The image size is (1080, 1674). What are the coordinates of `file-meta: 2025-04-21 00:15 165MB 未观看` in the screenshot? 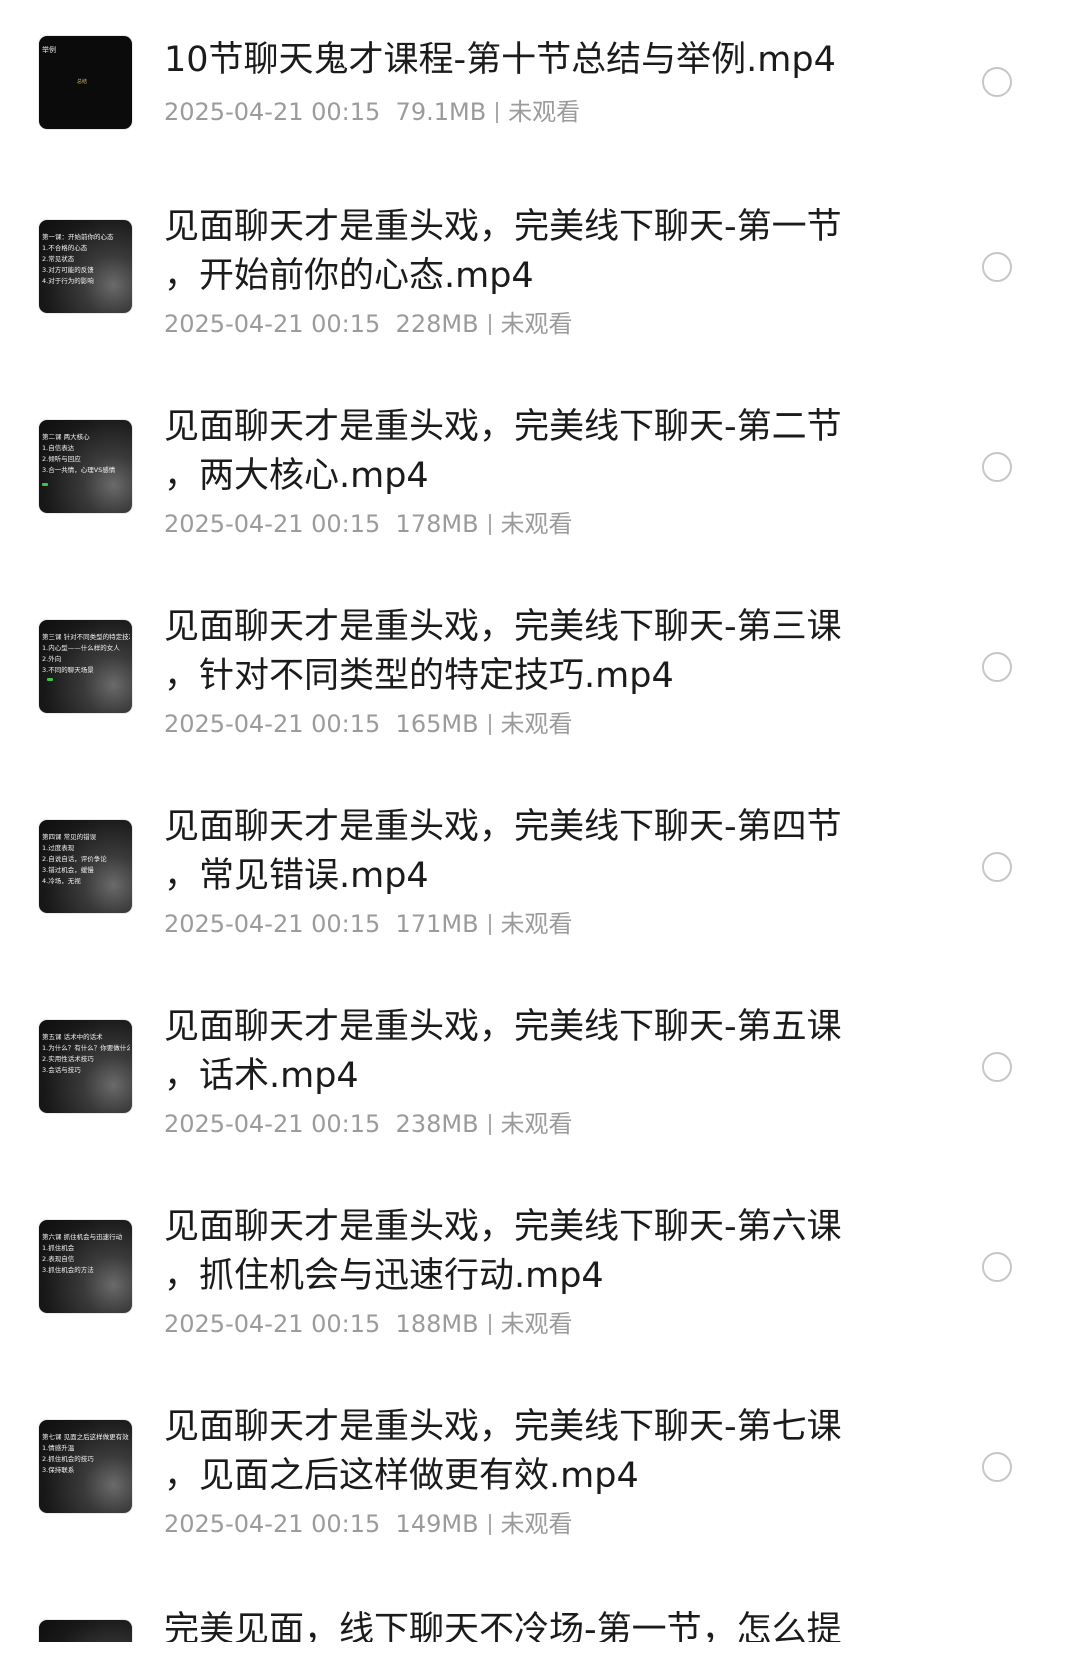 It's located at (368, 721).